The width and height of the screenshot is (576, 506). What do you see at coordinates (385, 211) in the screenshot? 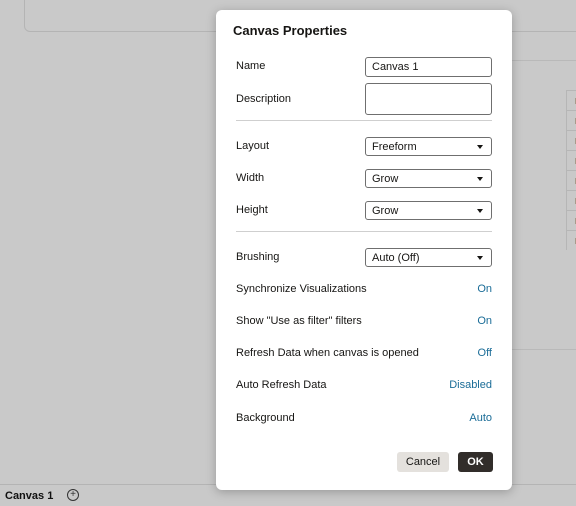
I see `height-select-value: Grow` at bounding box center [385, 211].